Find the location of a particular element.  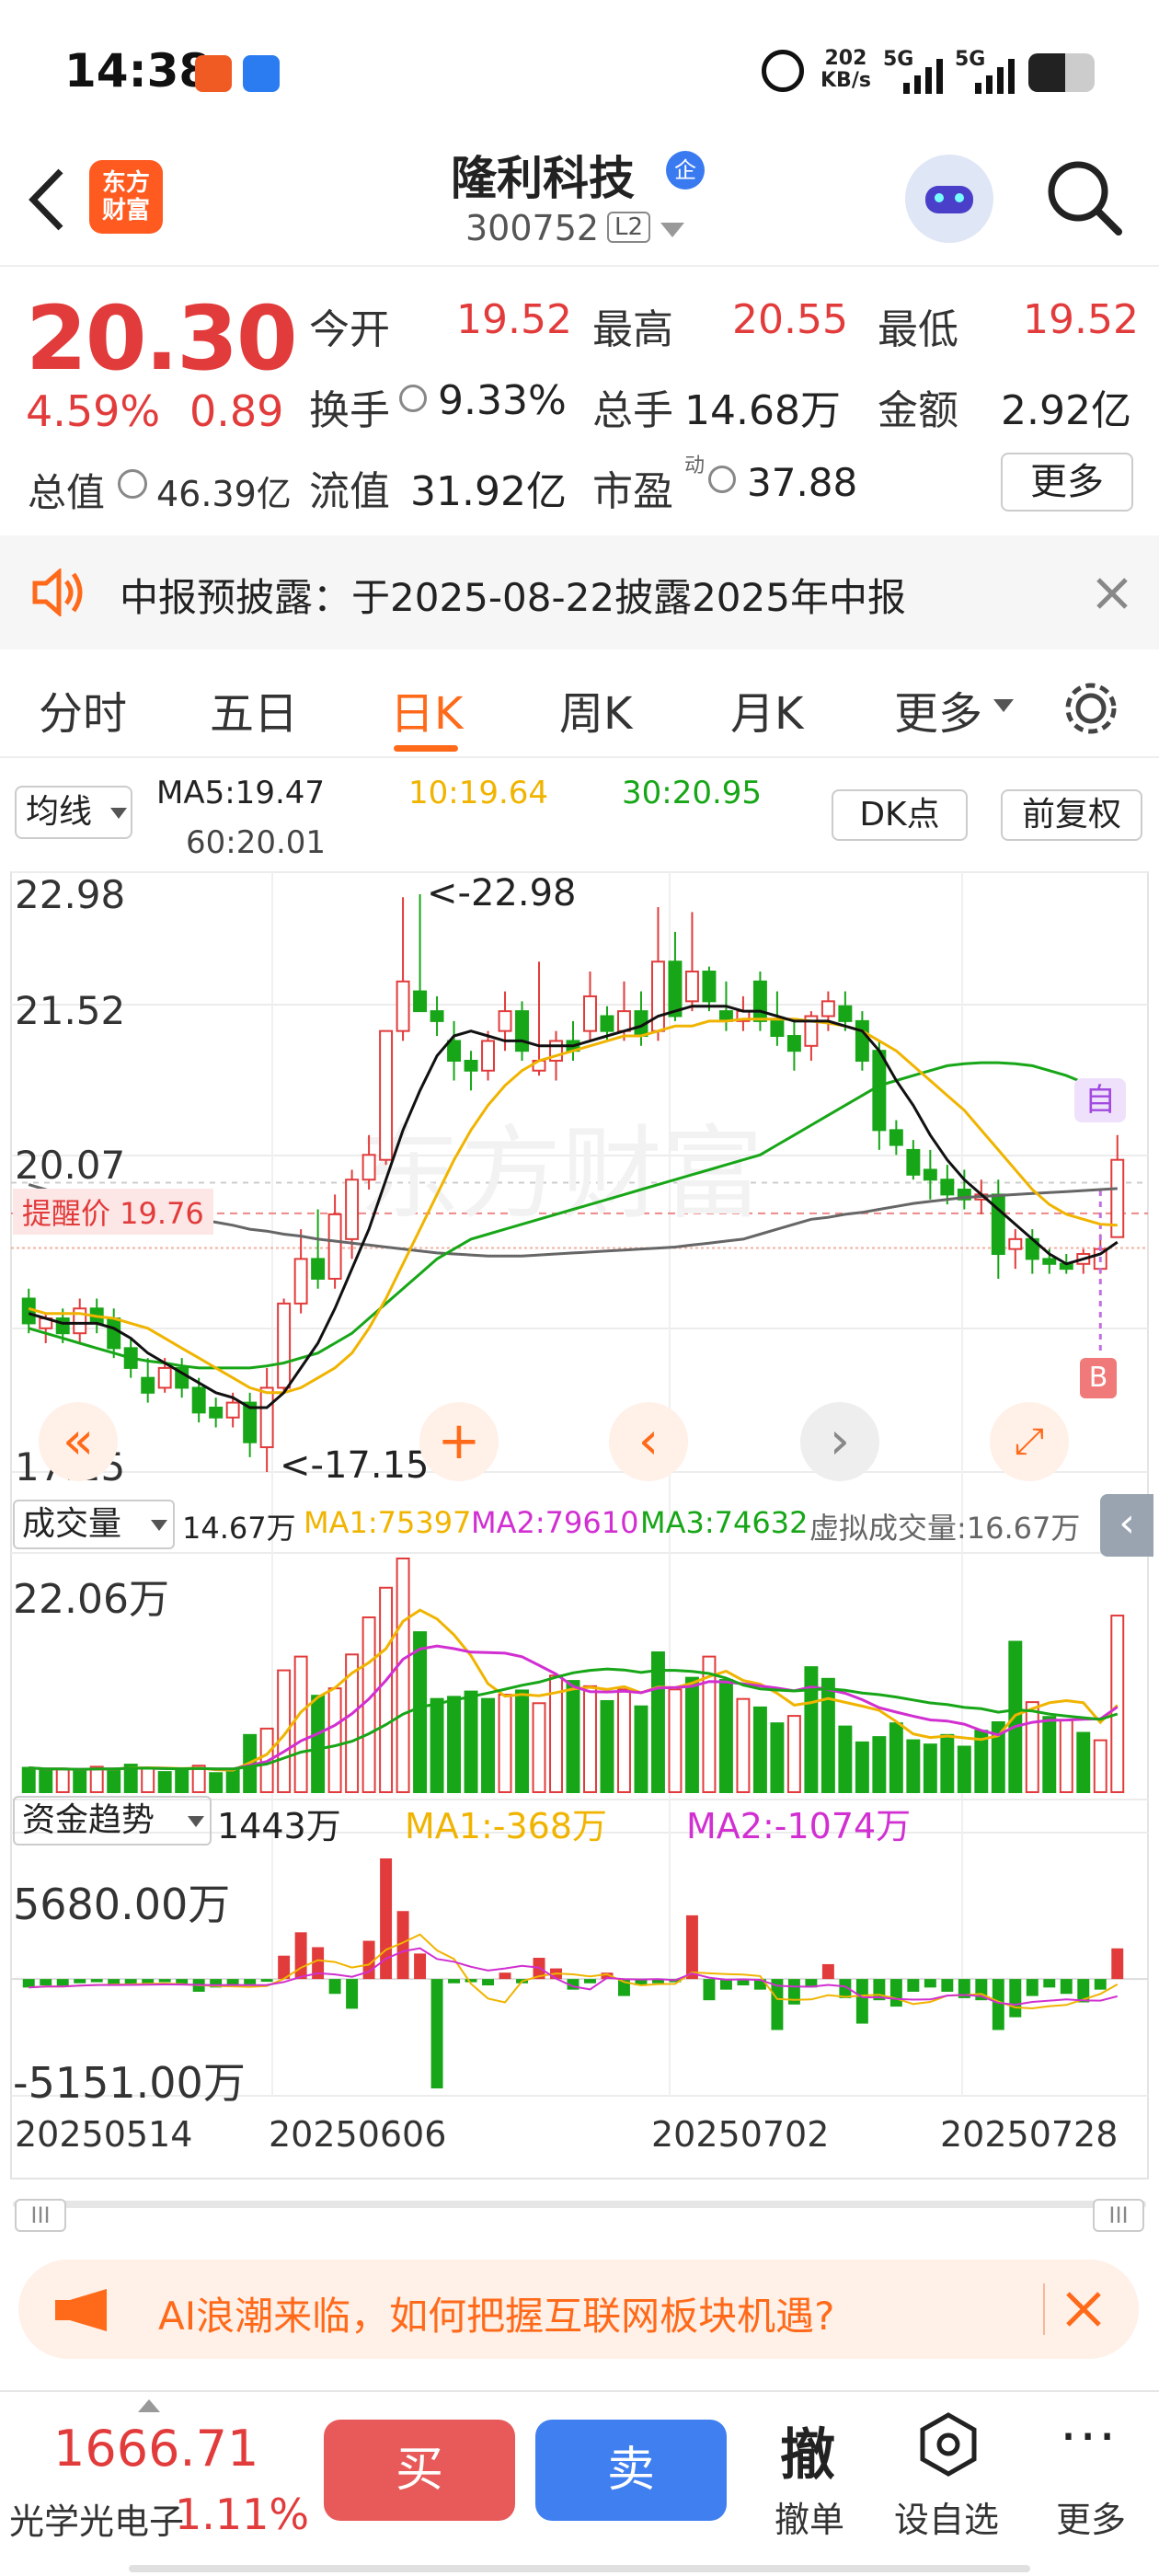

sell-button: 卖 is located at coordinates (631, 2470).